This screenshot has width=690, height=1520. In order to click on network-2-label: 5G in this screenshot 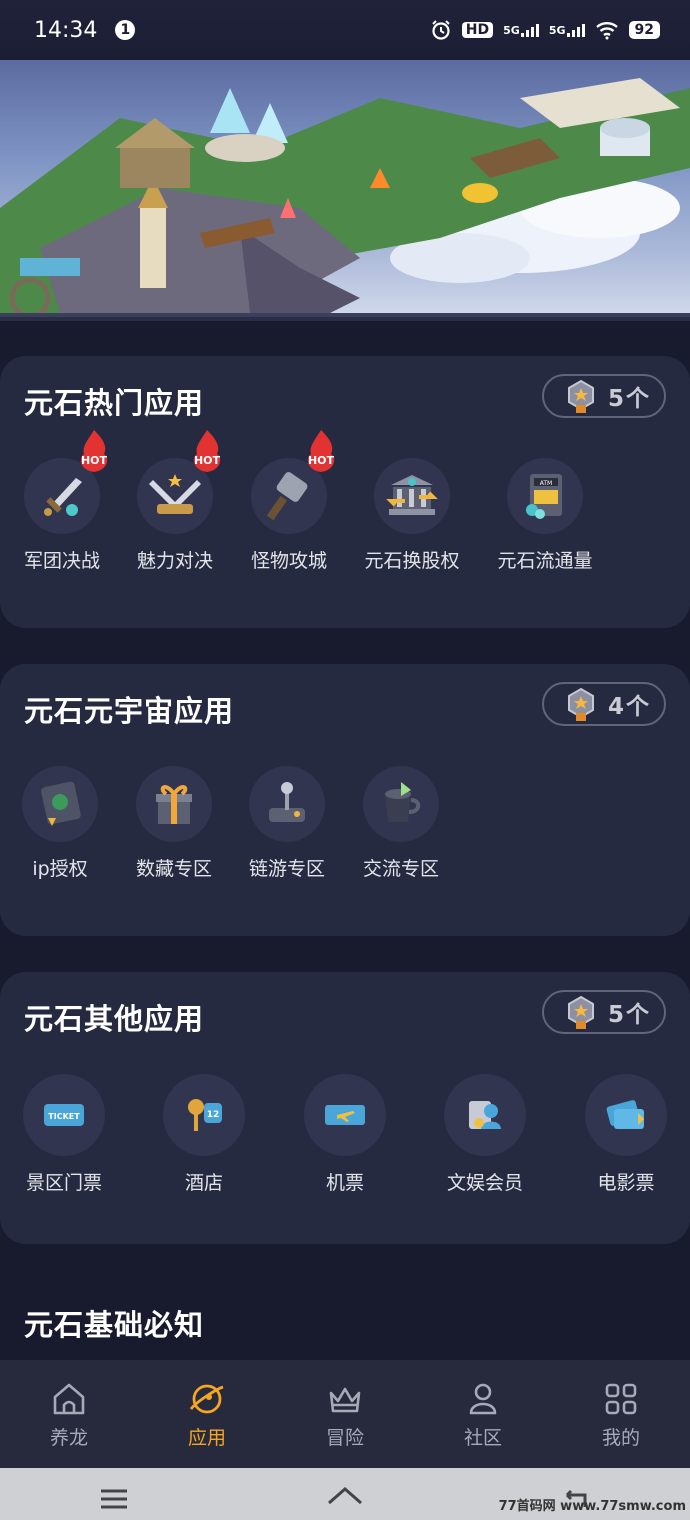, I will do `click(557, 30)`.